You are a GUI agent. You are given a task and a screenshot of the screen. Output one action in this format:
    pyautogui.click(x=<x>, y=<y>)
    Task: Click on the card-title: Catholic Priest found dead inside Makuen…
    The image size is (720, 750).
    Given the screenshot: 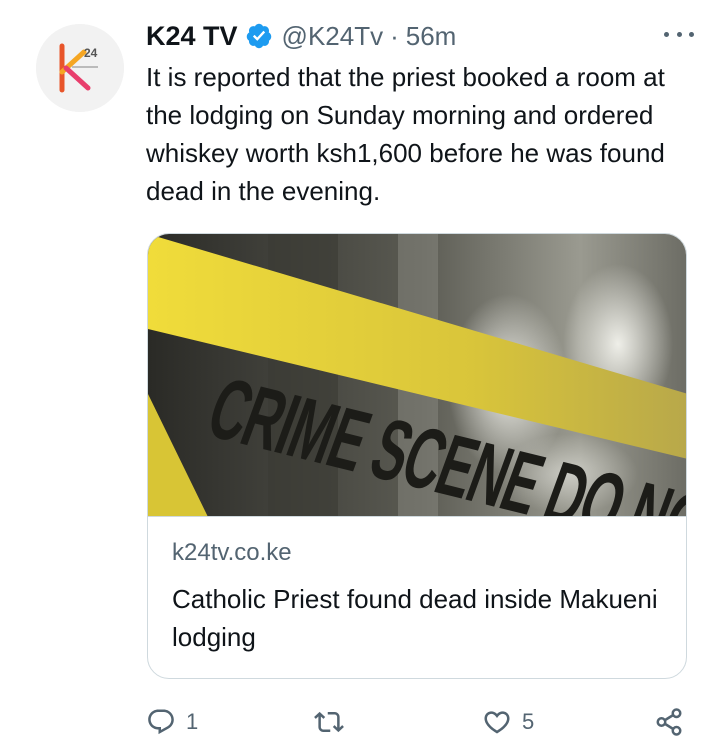 What is the action you would take?
    pyautogui.click(x=415, y=618)
    